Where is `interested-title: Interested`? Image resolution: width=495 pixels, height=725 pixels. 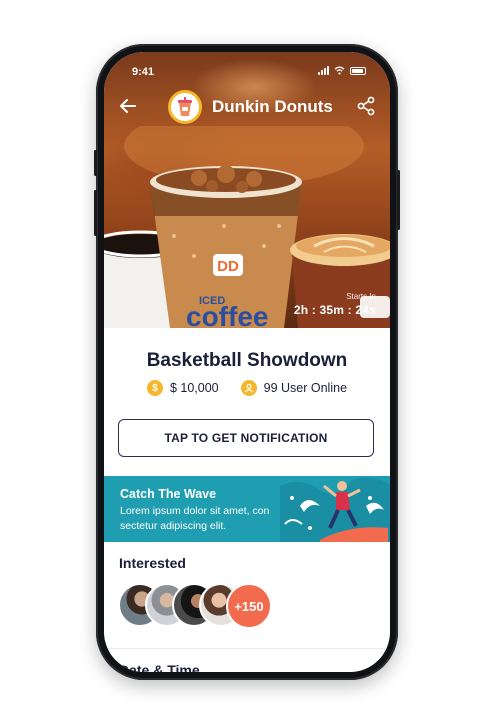 interested-title: Interested is located at coordinates (152, 563).